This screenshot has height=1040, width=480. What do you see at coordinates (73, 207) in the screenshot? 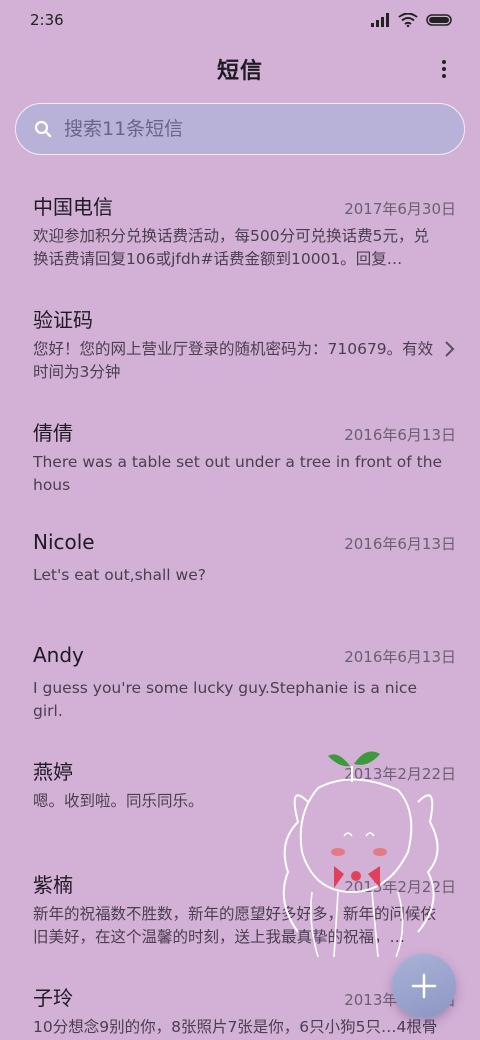
I see `sender-name: 中国电信` at bounding box center [73, 207].